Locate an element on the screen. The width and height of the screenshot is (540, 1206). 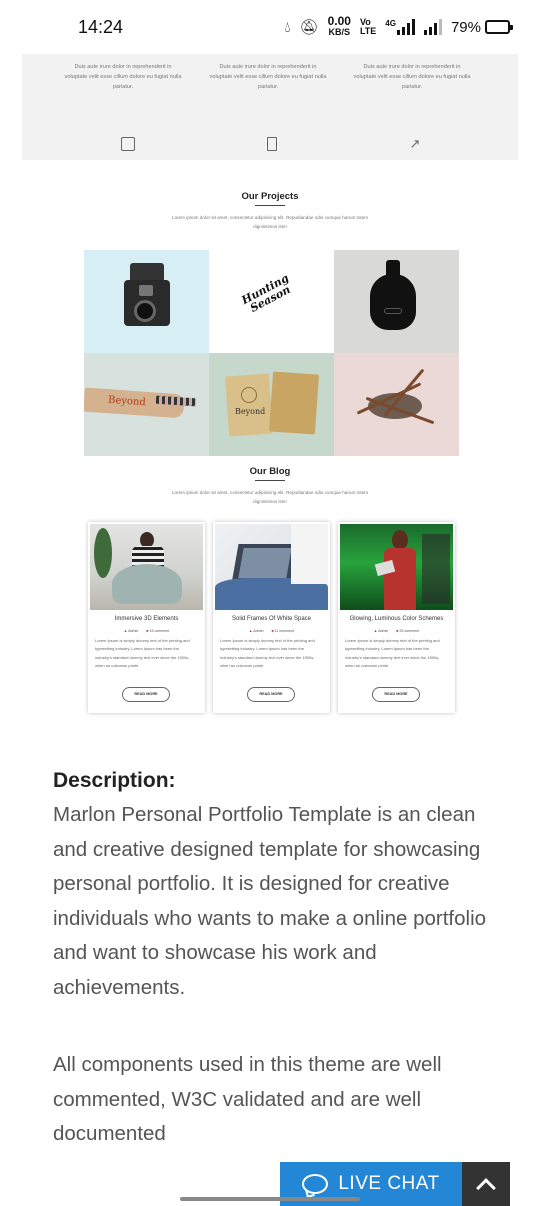
battery: 79% is located at coordinates (481, 27).